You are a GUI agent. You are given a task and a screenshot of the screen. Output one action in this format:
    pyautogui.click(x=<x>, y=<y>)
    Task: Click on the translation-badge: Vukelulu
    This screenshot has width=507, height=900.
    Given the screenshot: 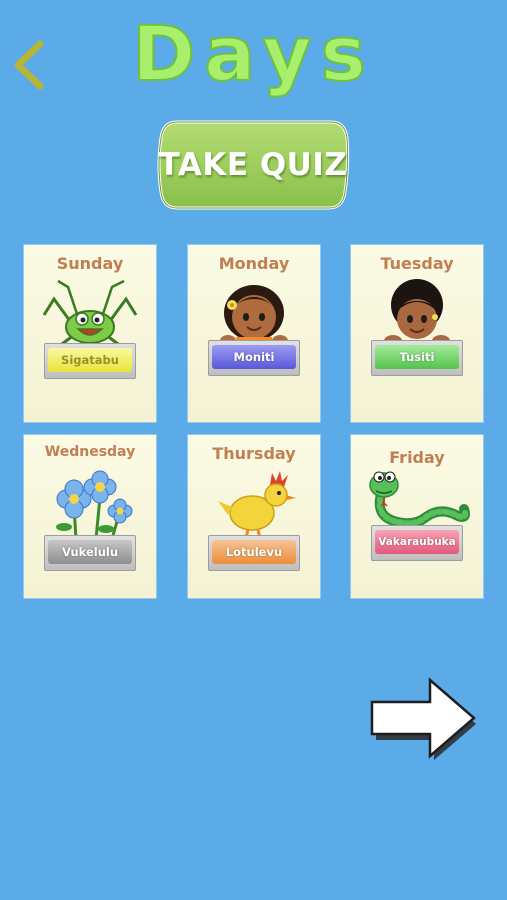 What is the action you would take?
    pyautogui.click(x=90, y=553)
    